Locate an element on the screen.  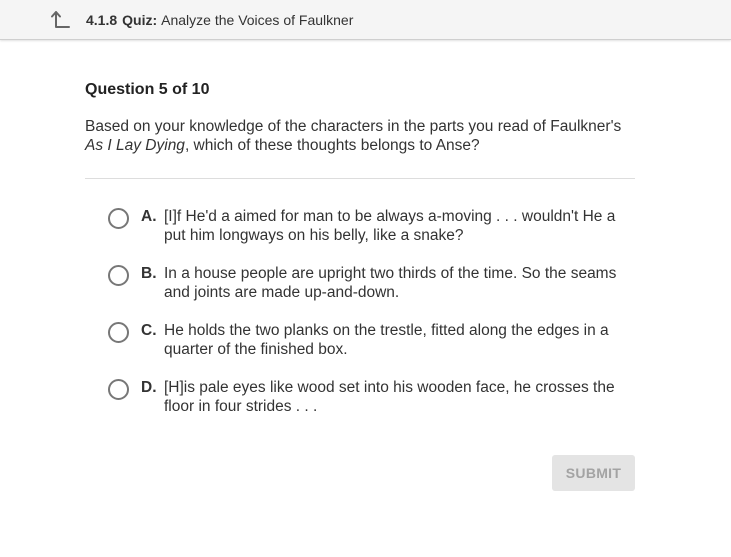
radio-button-d is located at coordinates (118, 389).